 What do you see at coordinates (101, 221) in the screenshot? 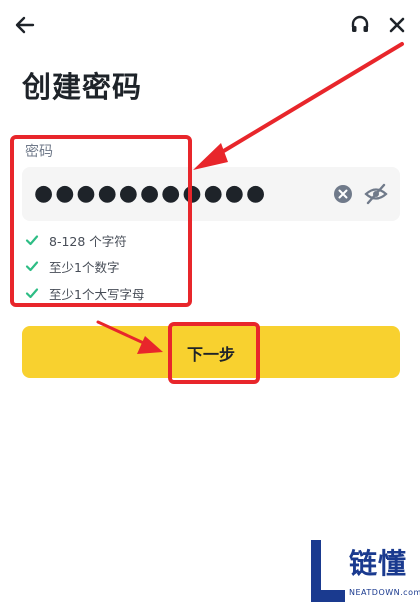
I see `annotation-box-password` at bounding box center [101, 221].